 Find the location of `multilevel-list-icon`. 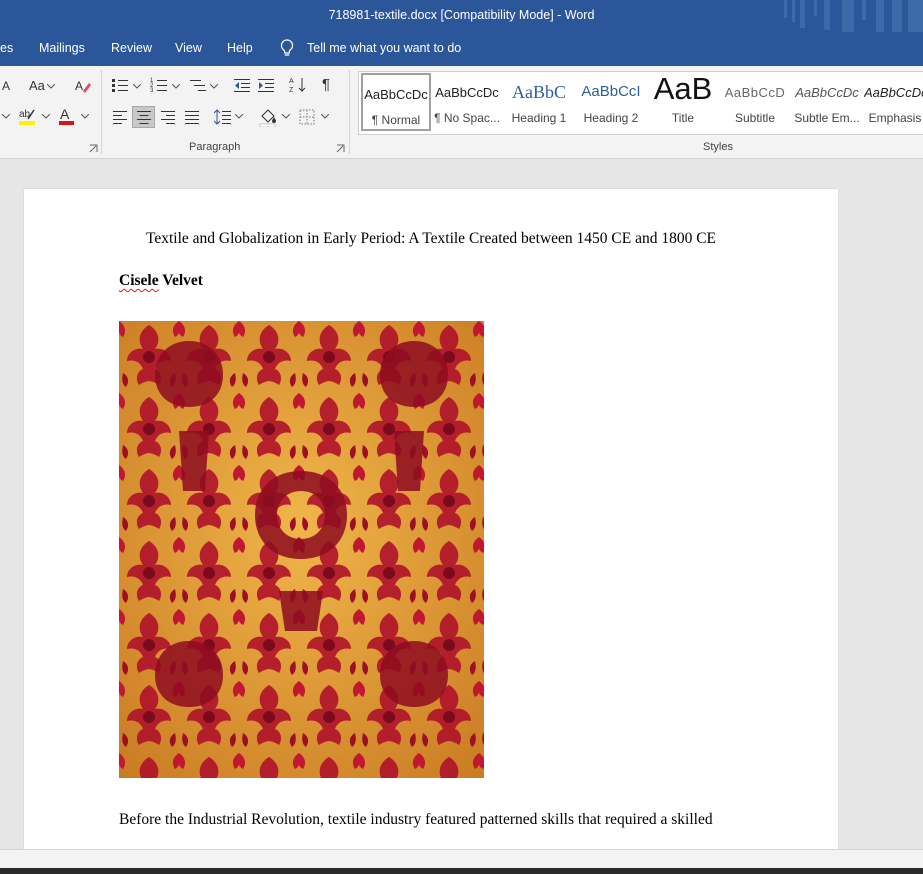

multilevel-list-icon is located at coordinates (198, 85).